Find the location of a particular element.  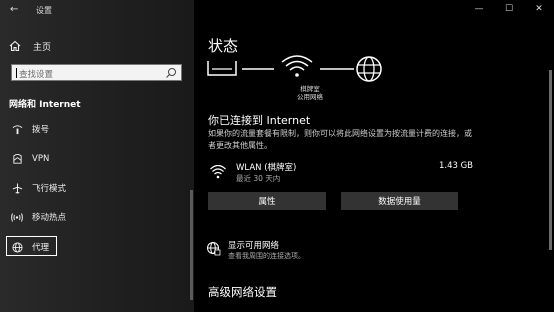

window-title: 设置 is located at coordinates (44, 10).